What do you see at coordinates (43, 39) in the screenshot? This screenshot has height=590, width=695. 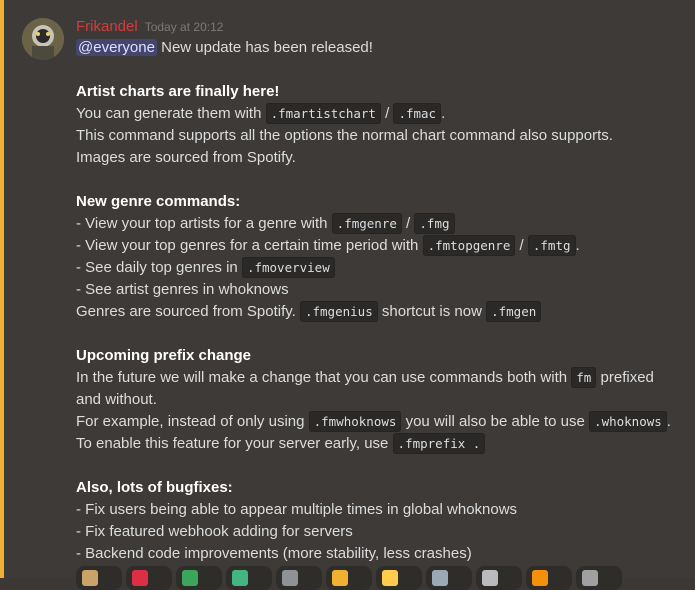 I see `avatar` at bounding box center [43, 39].